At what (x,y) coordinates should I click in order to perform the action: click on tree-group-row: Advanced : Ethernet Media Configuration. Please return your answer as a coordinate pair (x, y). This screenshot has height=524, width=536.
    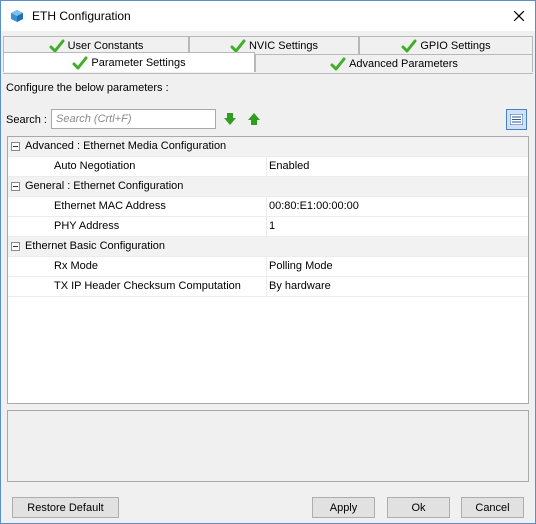
    Looking at the image, I should click on (268, 147).